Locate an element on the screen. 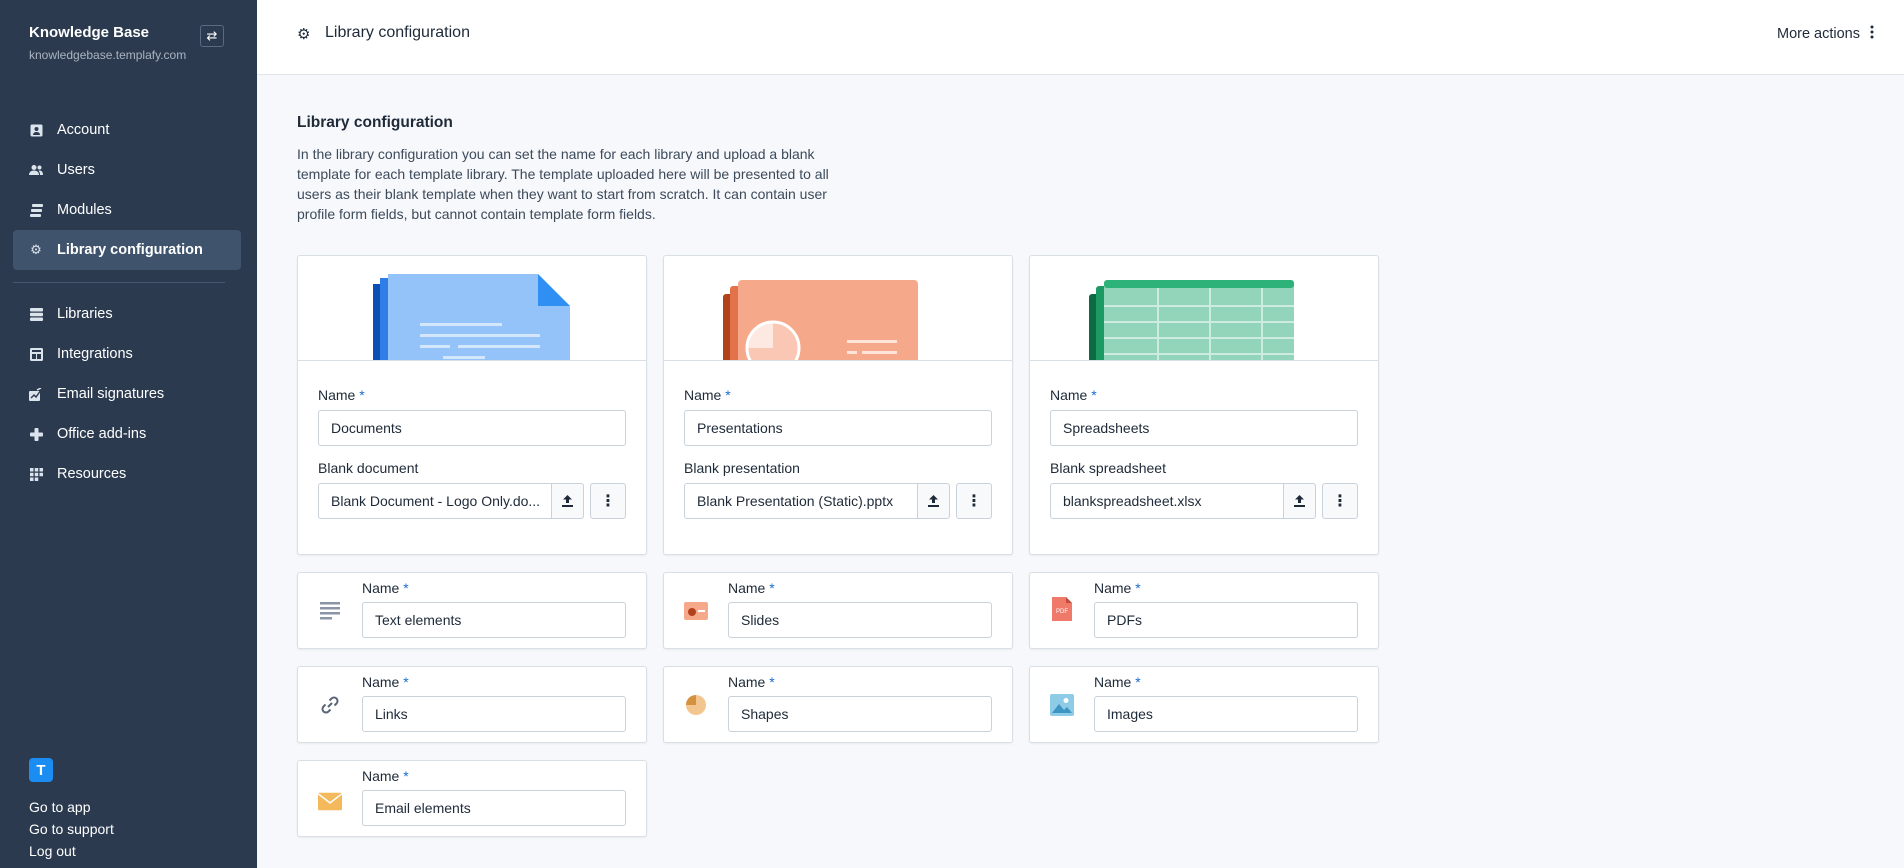 This screenshot has height=868, width=1904. pdf-icon: PDF is located at coordinates (1062, 609).